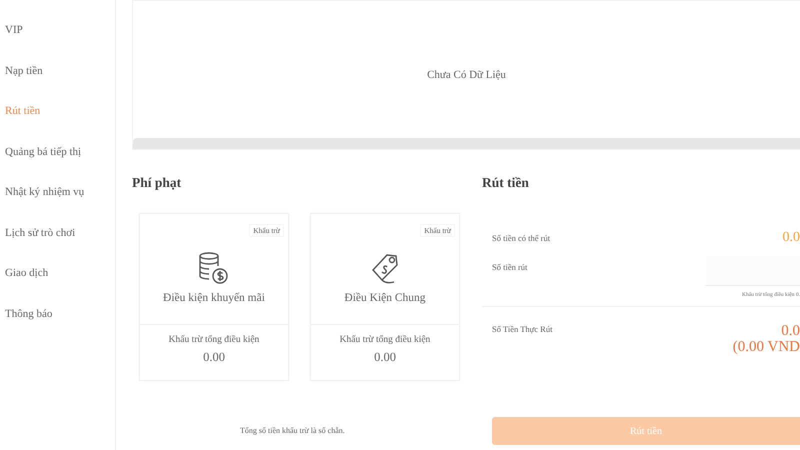 This screenshot has height=450, width=800. What do you see at coordinates (521, 238) in the screenshot?
I see `field-label: Số tiền có thể rút` at bounding box center [521, 238].